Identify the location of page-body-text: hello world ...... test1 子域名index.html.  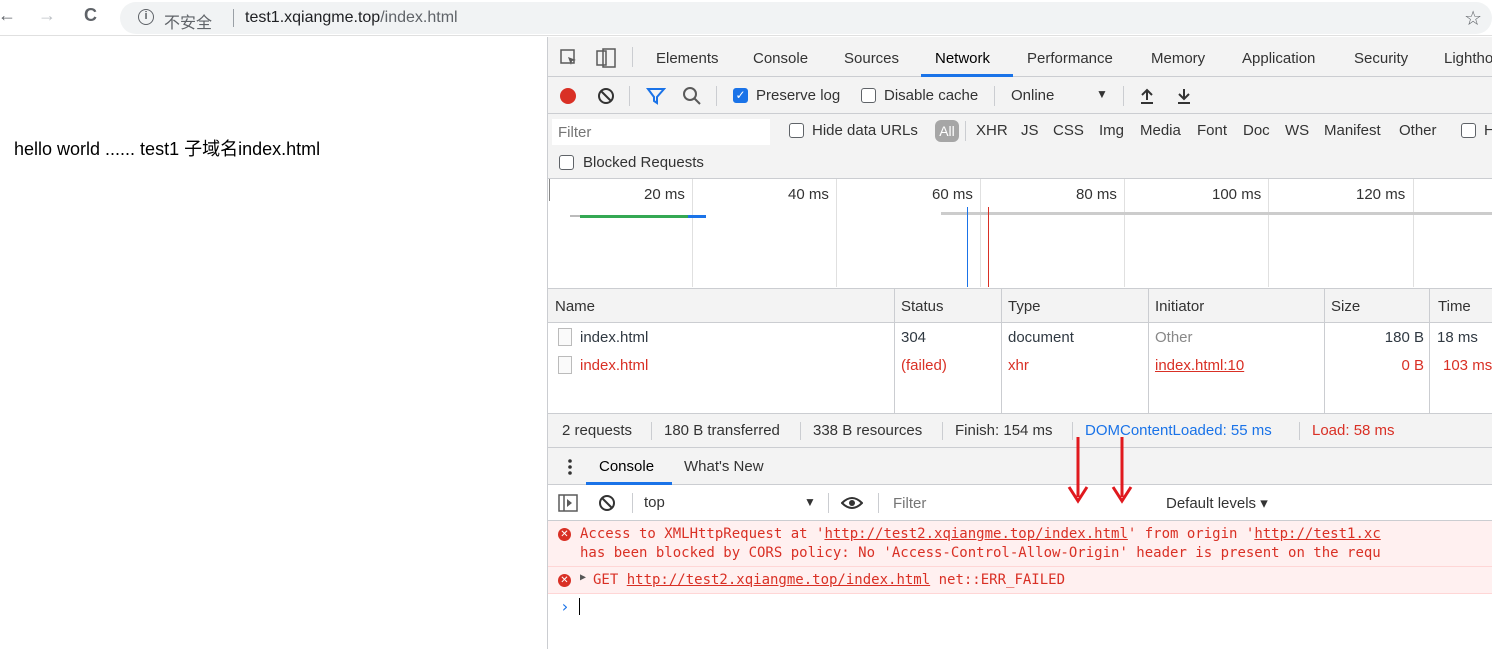
(167, 149).